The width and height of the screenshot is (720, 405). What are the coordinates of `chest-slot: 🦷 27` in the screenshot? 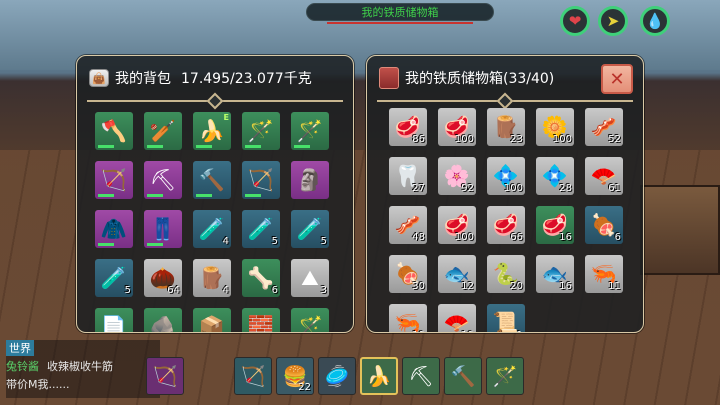 It's located at (408, 176).